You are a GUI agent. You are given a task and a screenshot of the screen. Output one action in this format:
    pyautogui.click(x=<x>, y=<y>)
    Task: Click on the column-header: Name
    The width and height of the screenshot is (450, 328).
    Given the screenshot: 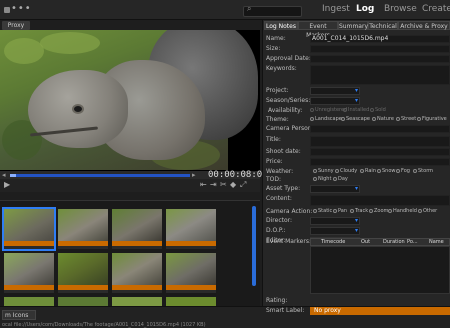 What is the action you would take?
    pyautogui.click(x=436, y=242)
    